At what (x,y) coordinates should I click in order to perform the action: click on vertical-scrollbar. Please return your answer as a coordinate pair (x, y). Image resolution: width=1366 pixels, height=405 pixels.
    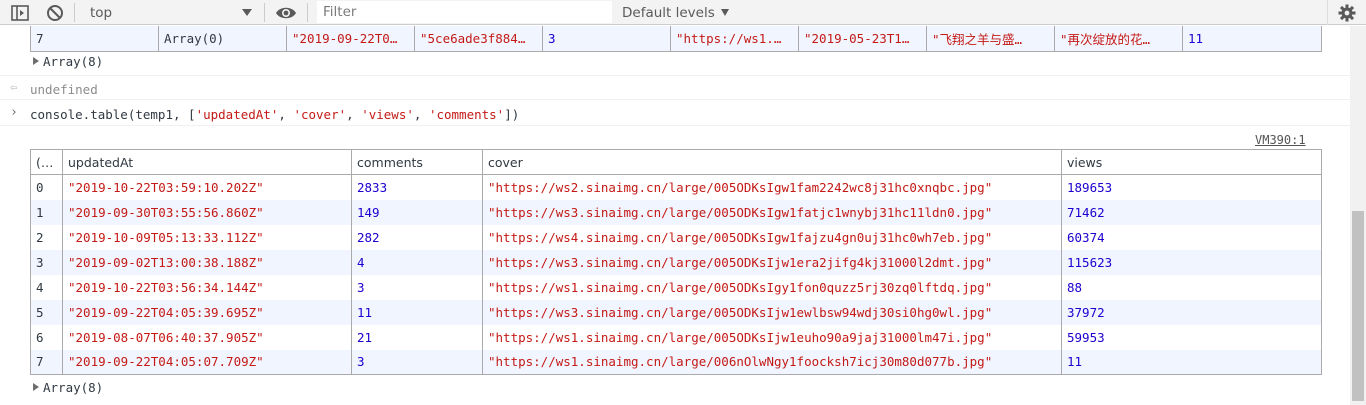
    Looking at the image, I should click on (1358, 215).